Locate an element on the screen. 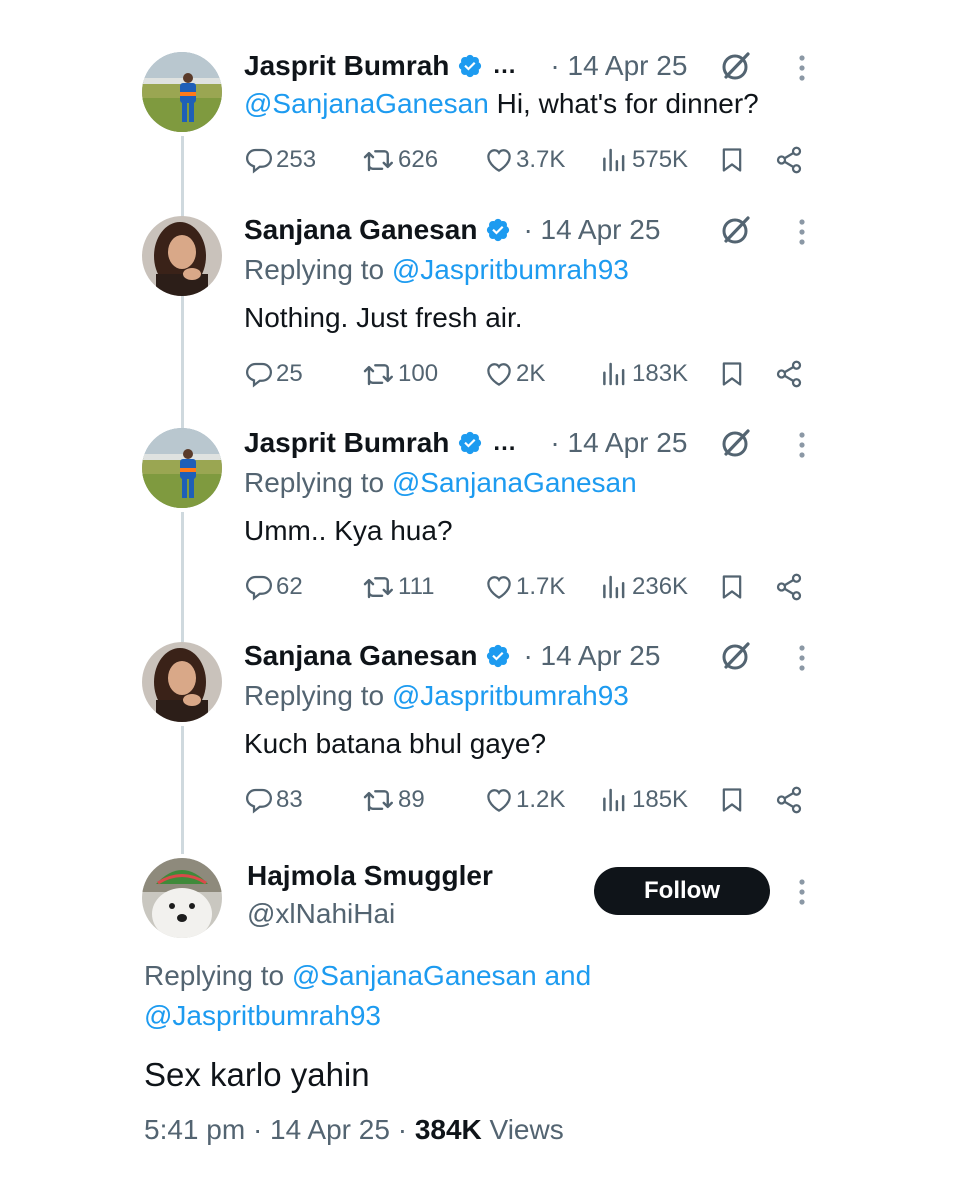  views-button: 183K is located at coordinates (644, 374).